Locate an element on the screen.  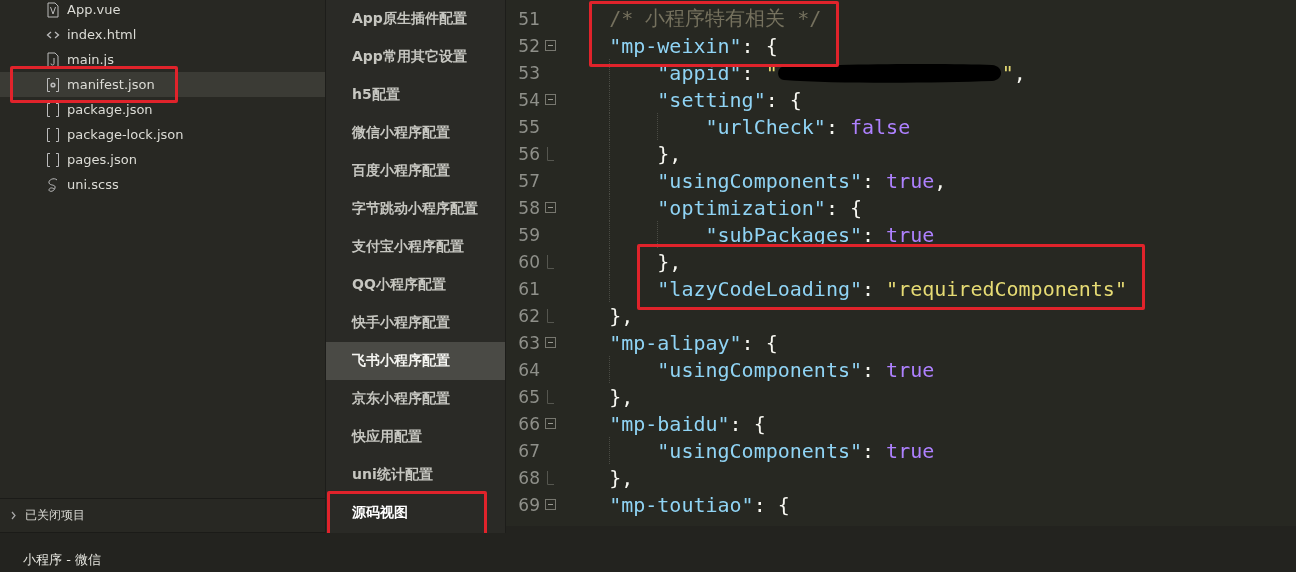
status-text: 小程序 - 微信 is located at coordinates (62, 560).